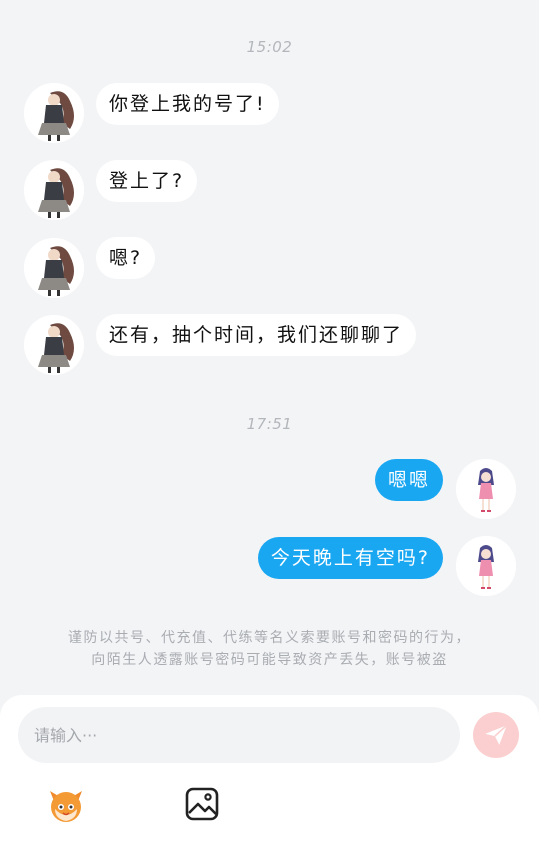 The height and width of the screenshot is (848, 539). What do you see at coordinates (269, 660) in the screenshot?
I see `security-notice-line: 向陌生人透露账号密码可能导致资产丢失，账号被盗` at bounding box center [269, 660].